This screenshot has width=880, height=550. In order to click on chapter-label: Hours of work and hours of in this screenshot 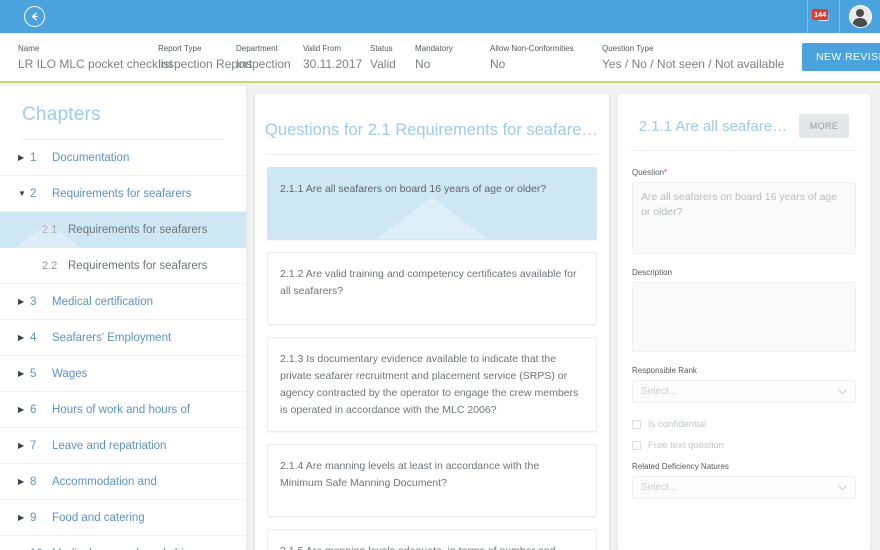, I will do `click(121, 409)`.